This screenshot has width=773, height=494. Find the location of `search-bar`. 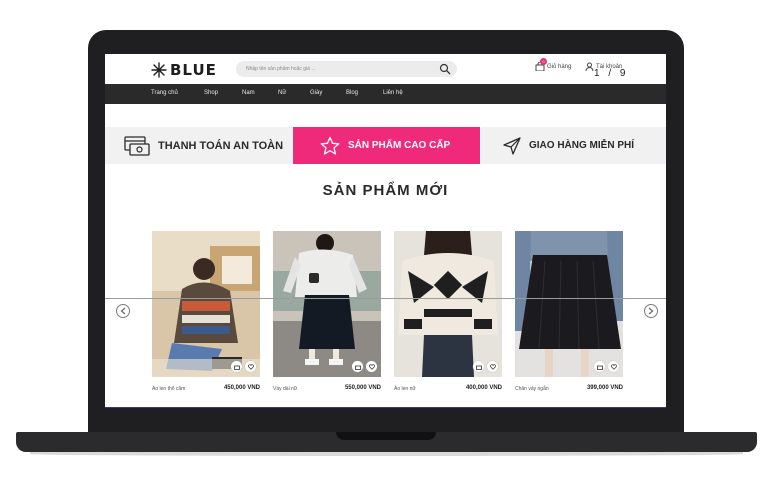

search-bar is located at coordinates (346, 69).